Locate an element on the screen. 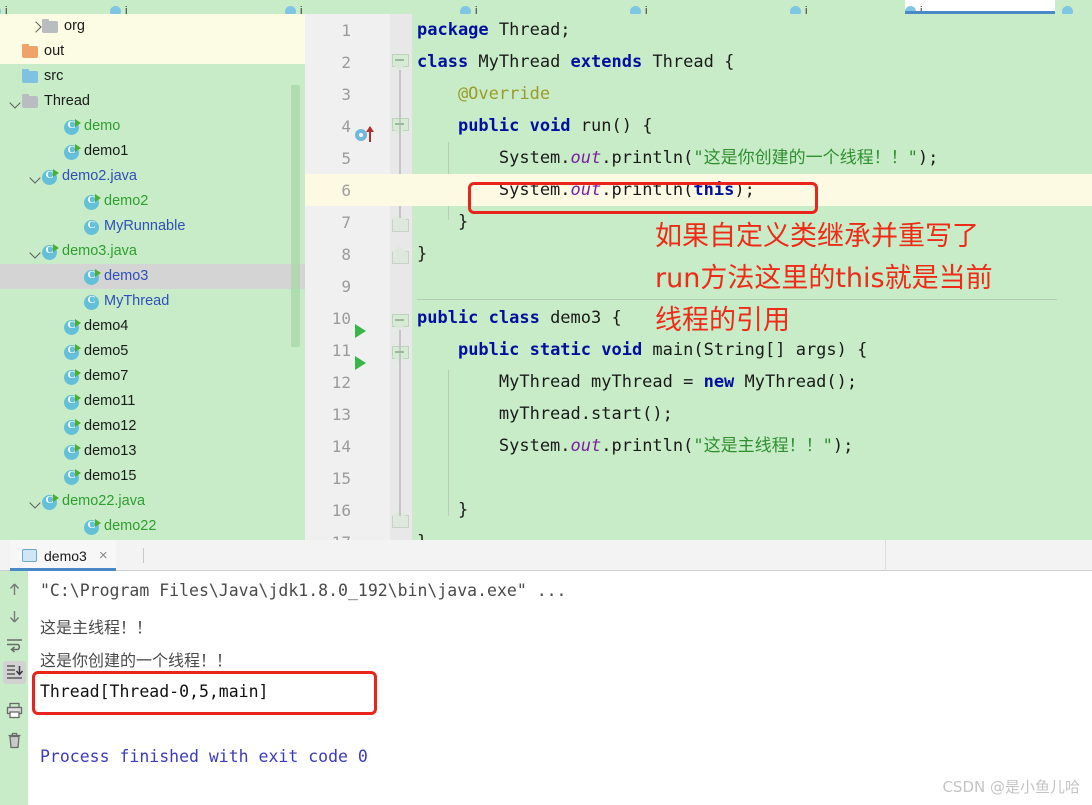 This screenshot has width=1092, height=805. tree-item-label: MyRunnable is located at coordinates (145, 226).